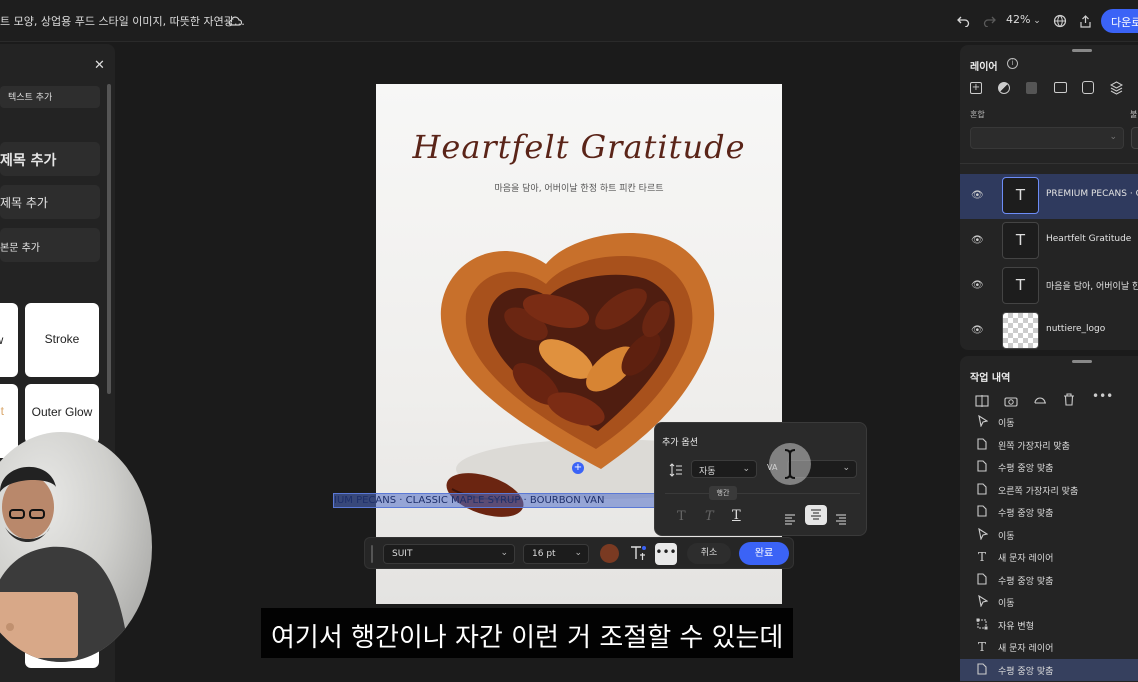 The height and width of the screenshot is (682, 1138). Describe the element at coordinates (1047, 138) in the screenshot. I see `blend-mode-select: ⌄` at that location.